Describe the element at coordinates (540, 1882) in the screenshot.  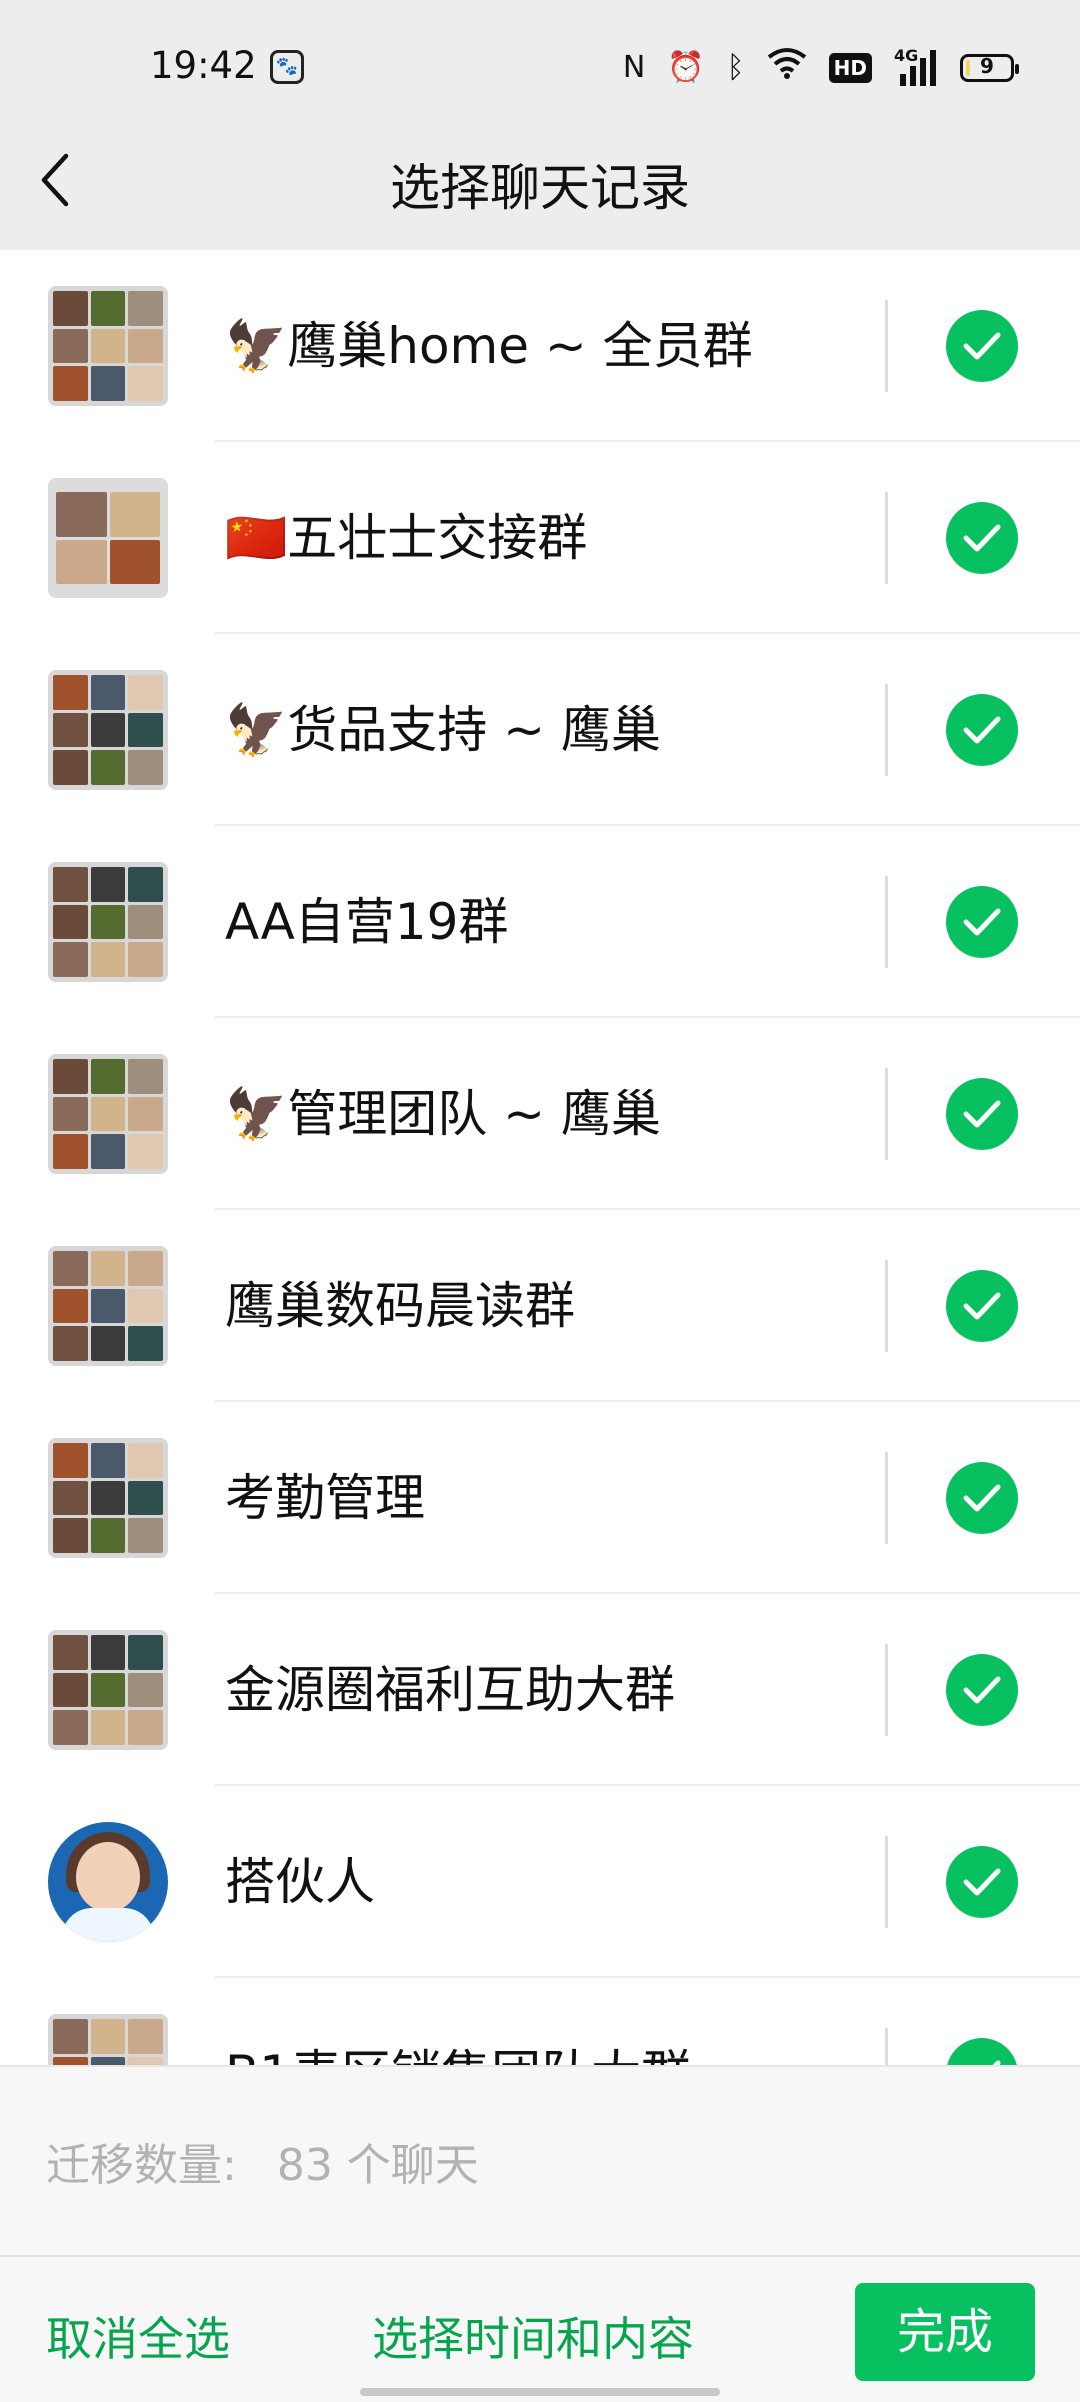
I see `chat-row: 搭伙人` at that location.